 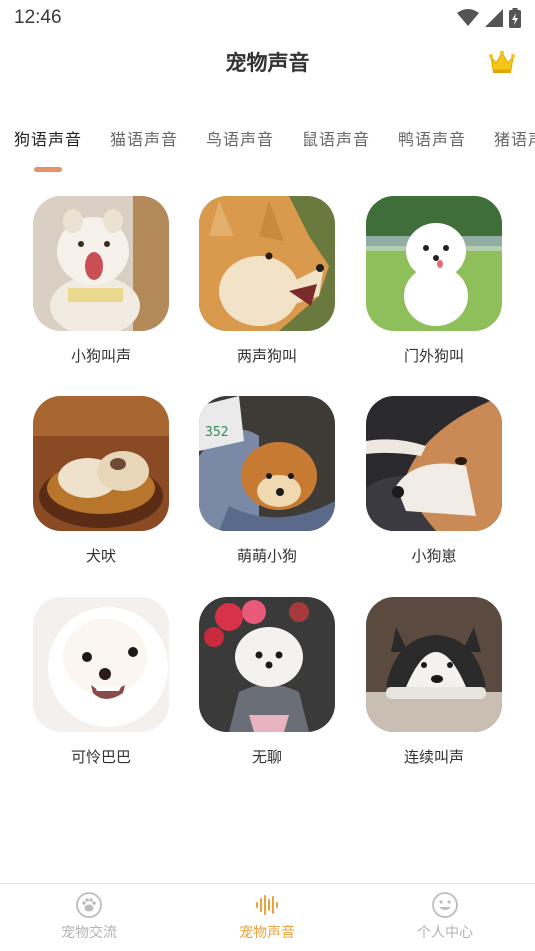 I want to click on dog-photo-sleeping-puppies, so click(x=101, y=463).